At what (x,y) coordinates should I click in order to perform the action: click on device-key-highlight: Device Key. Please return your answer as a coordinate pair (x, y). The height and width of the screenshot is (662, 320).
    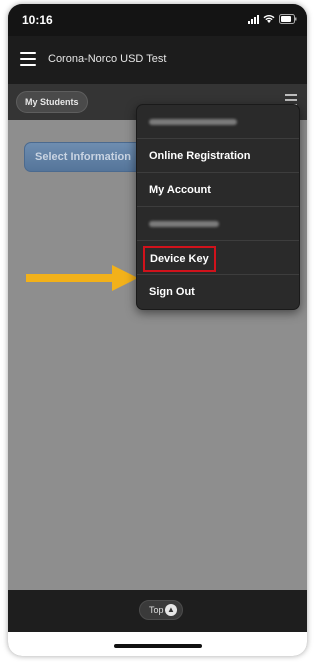
    Looking at the image, I should click on (179, 259).